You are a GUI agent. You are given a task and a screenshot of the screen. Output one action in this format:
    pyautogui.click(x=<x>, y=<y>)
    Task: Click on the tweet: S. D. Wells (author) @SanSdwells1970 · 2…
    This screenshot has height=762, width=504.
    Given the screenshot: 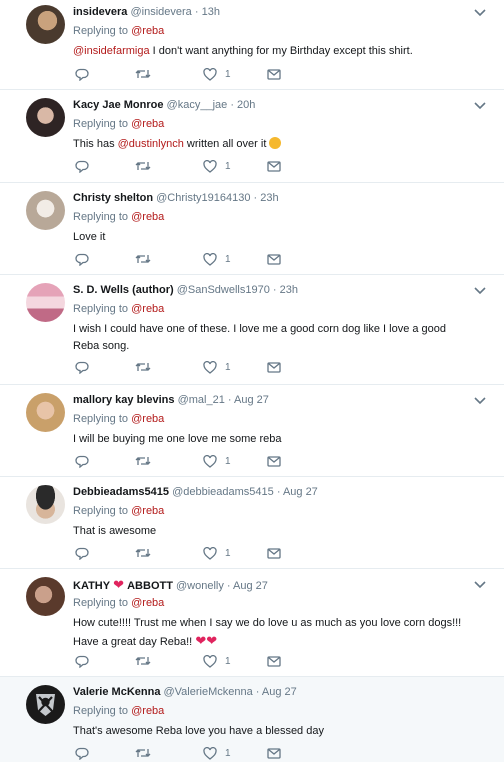 What is the action you would take?
    pyautogui.click(x=252, y=330)
    